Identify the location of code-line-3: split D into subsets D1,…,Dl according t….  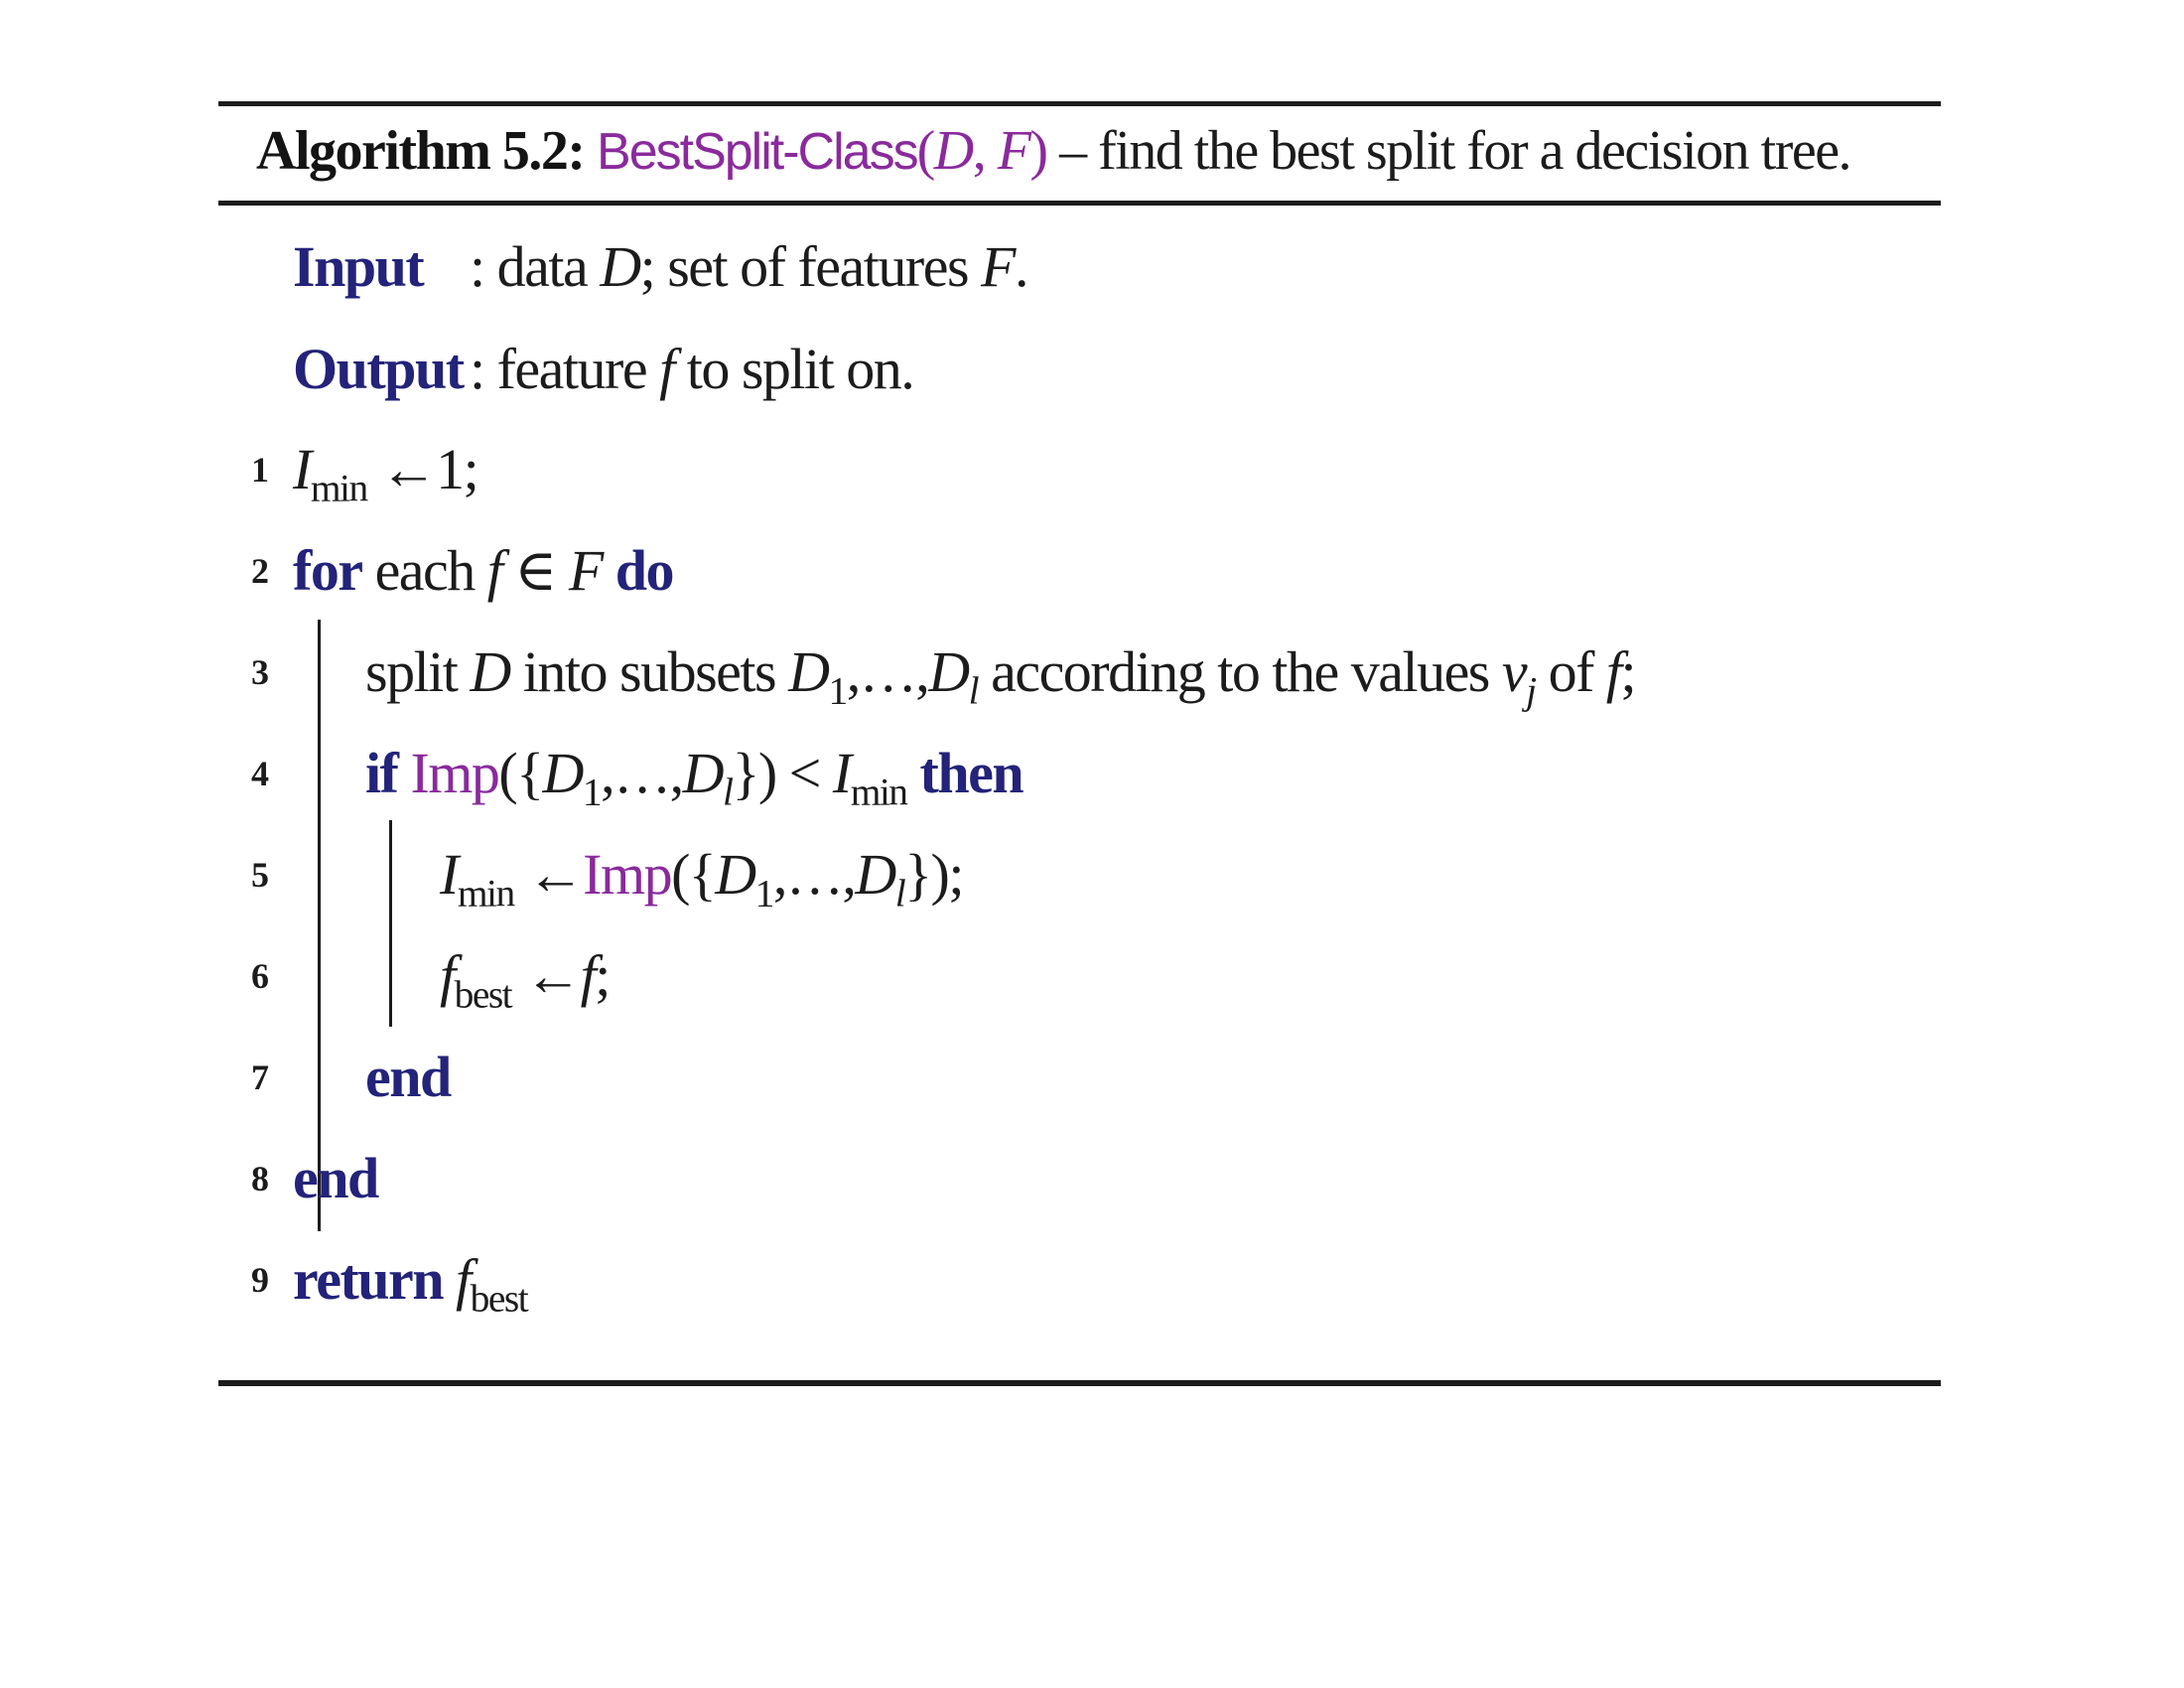
(1001, 673).